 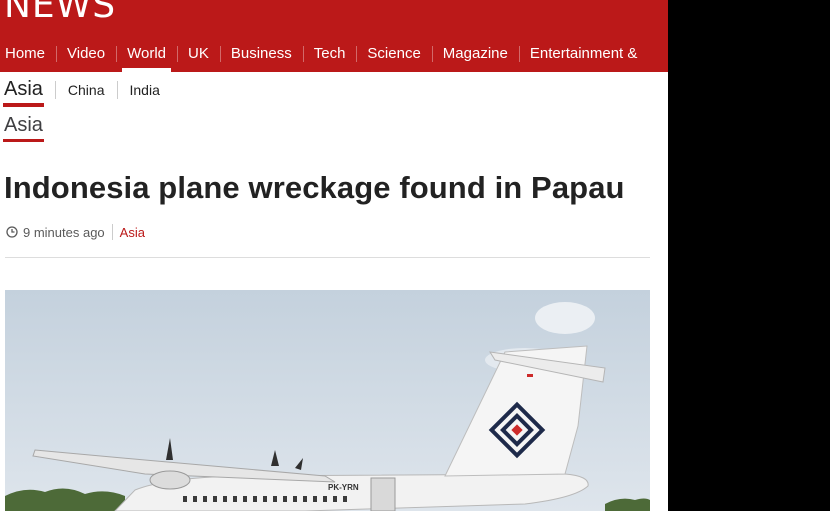 What do you see at coordinates (314, 187) in the screenshot?
I see `article-headline: Indonesia plane wreckage found in Papau` at bounding box center [314, 187].